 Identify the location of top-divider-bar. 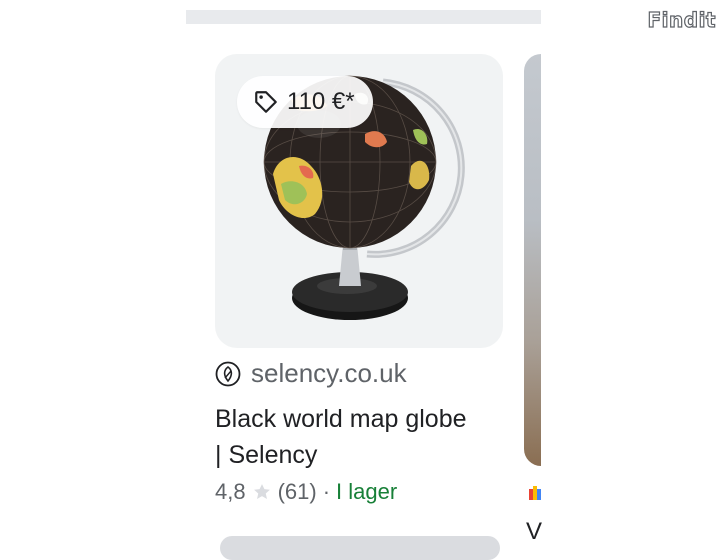
(363, 17).